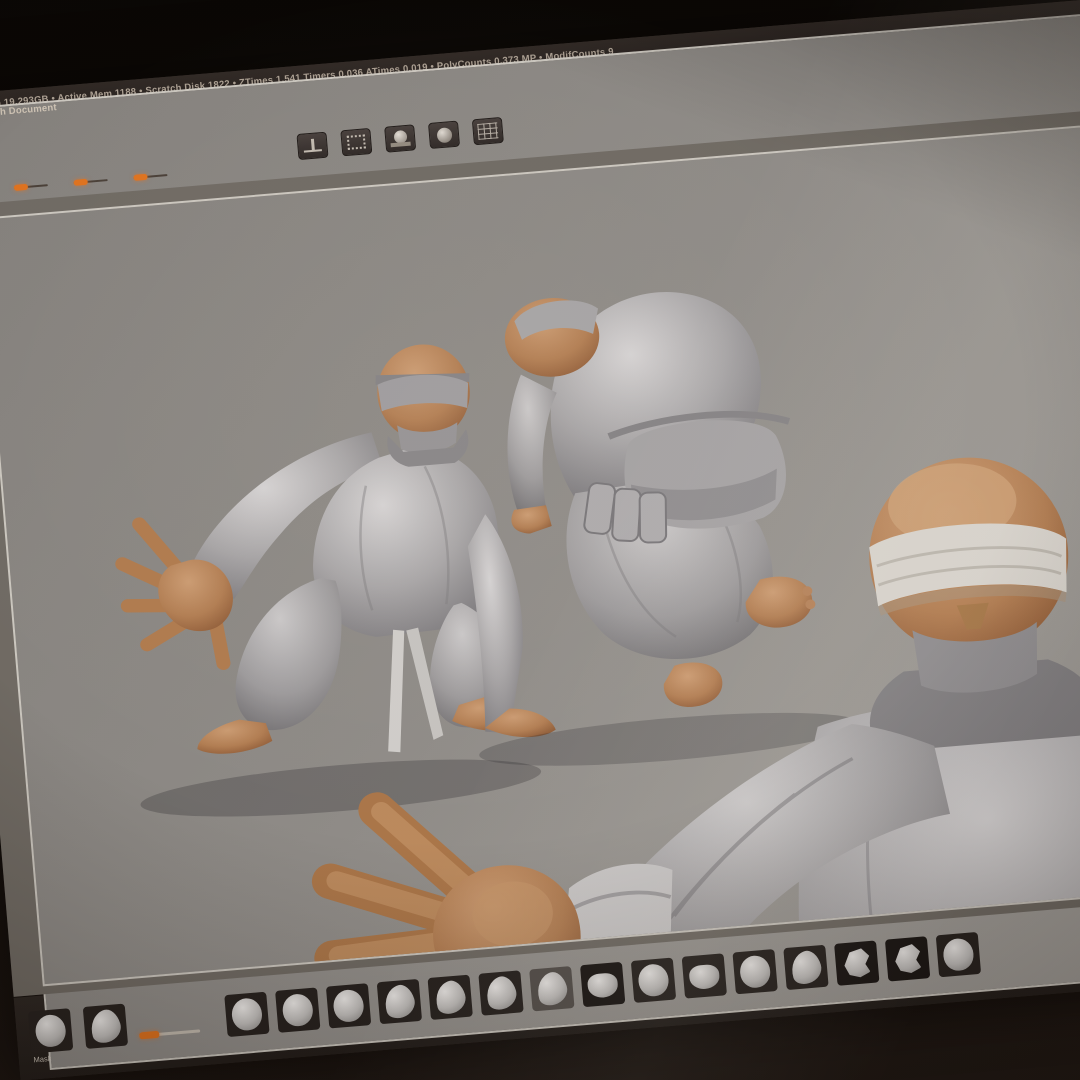  I want to click on floor-button, so click(312, 145).